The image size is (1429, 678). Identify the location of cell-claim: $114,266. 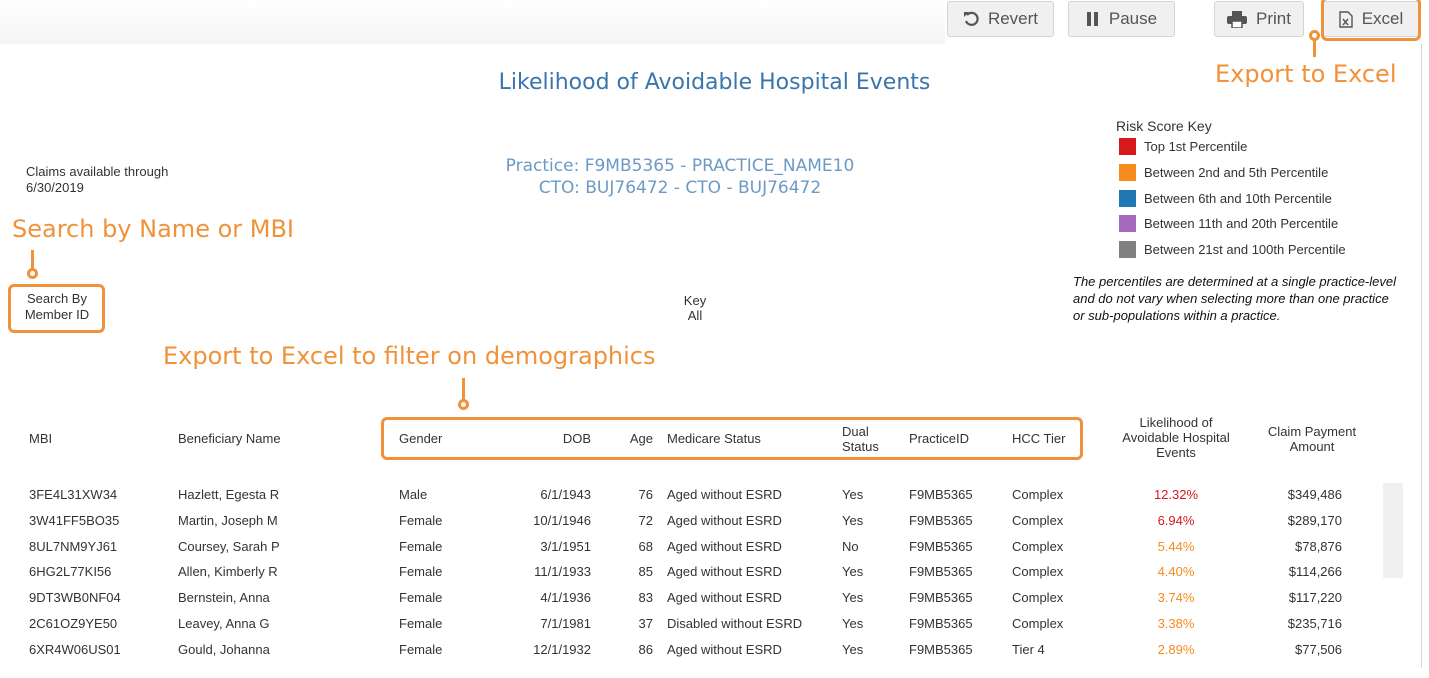
(1315, 572).